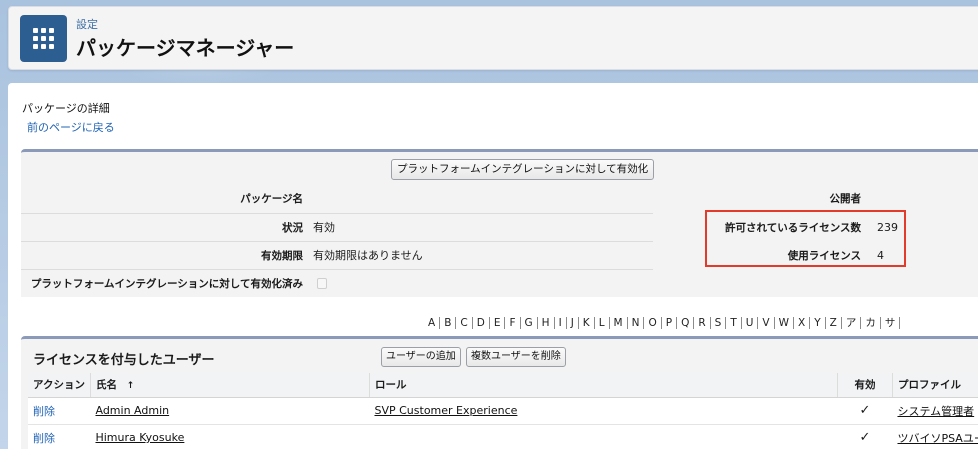 The image size is (978, 449). Describe the element at coordinates (132, 410) in the screenshot. I see `user-name-link: Admin Admin` at that location.